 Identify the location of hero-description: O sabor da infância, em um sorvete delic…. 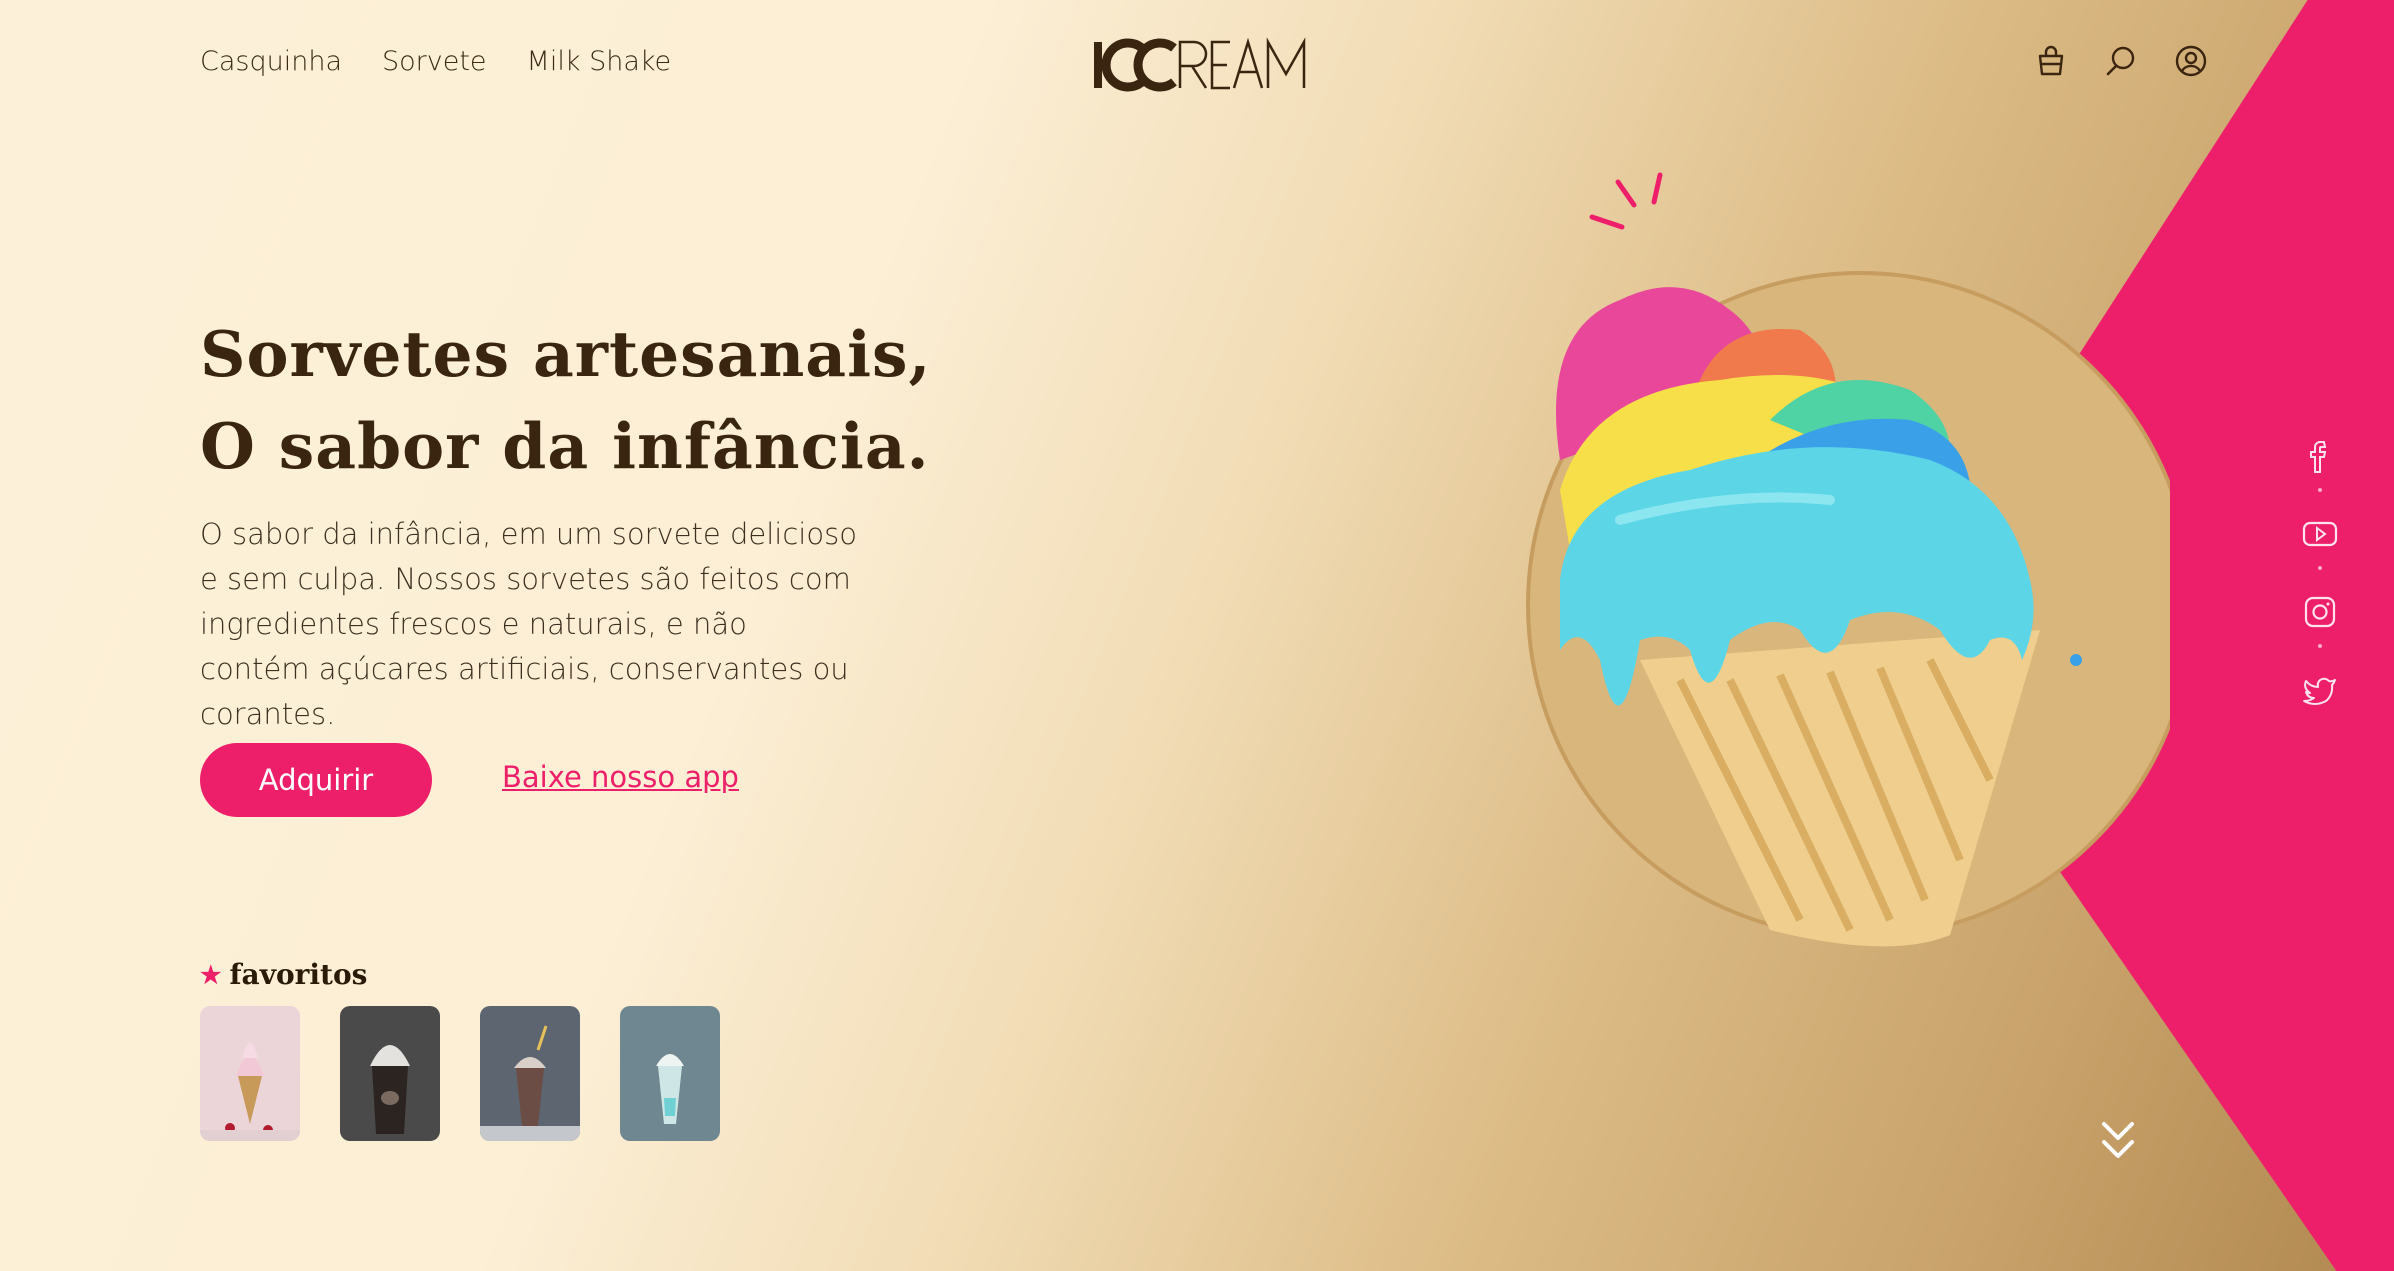
(528, 624).